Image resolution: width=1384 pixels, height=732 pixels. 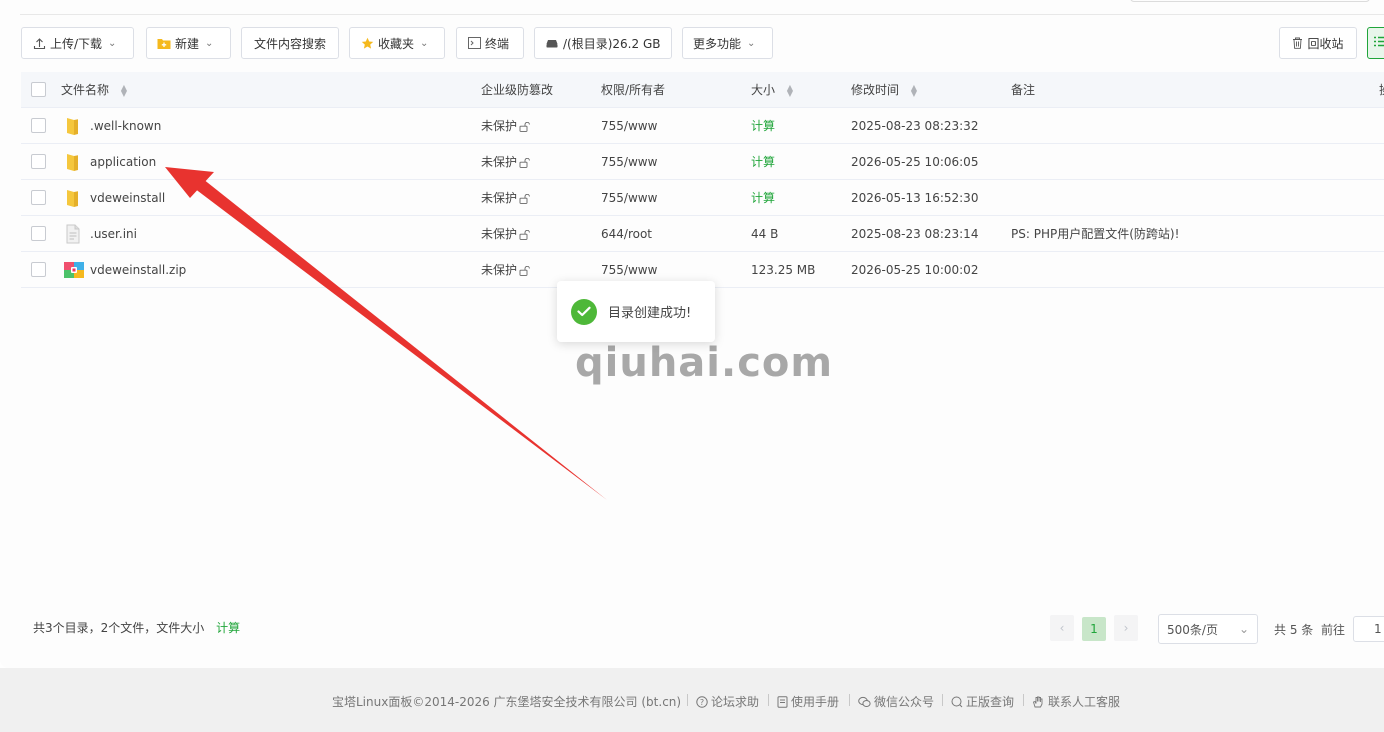 What do you see at coordinates (136, 627) in the screenshot?
I see `directory-summary: 共3个目录，2个文件，文件大小 计算` at bounding box center [136, 627].